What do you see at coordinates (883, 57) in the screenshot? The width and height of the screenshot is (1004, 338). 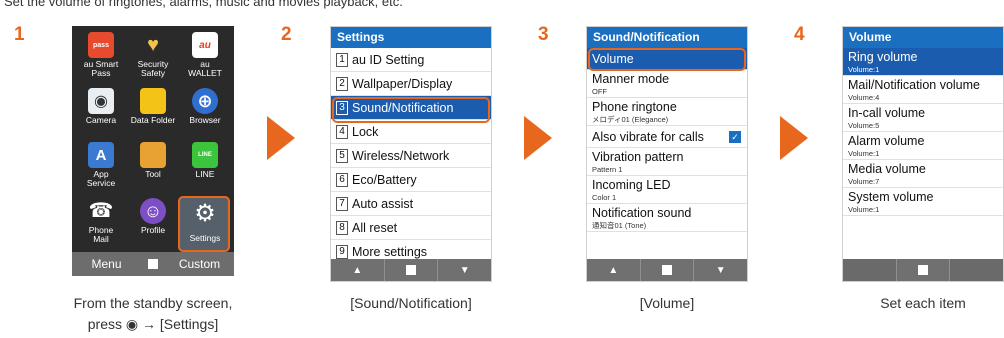 I see `item-label: Ring volume` at bounding box center [883, 57].